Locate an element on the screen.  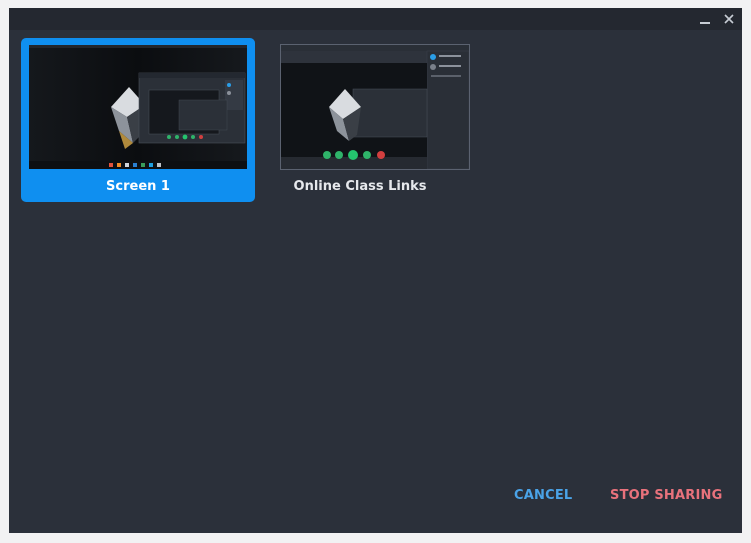
title-bar is located at coordinates (375, 19).